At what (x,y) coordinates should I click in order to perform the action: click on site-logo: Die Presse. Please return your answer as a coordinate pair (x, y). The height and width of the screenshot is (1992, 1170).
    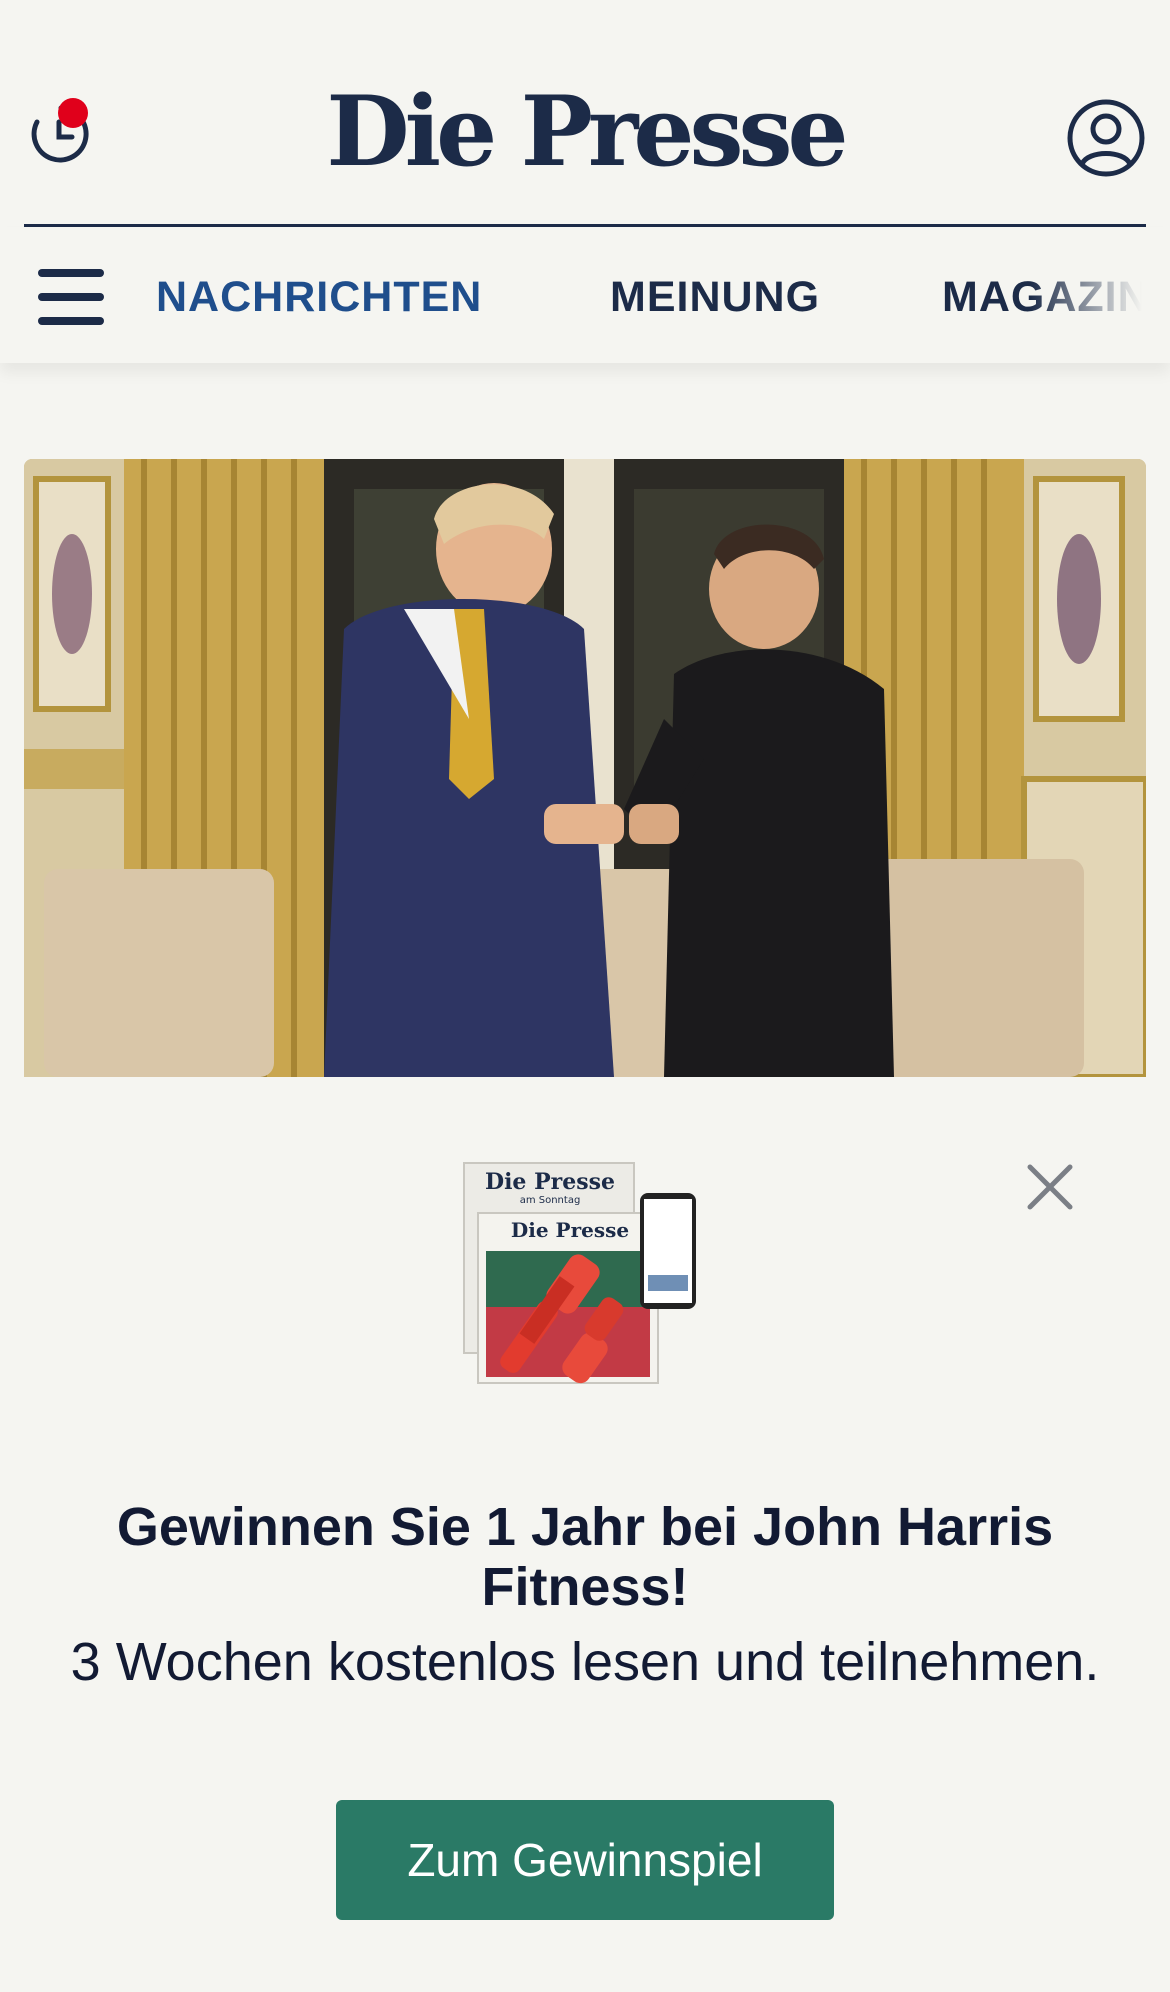
    Looking at the image, I should click on (585, 132).